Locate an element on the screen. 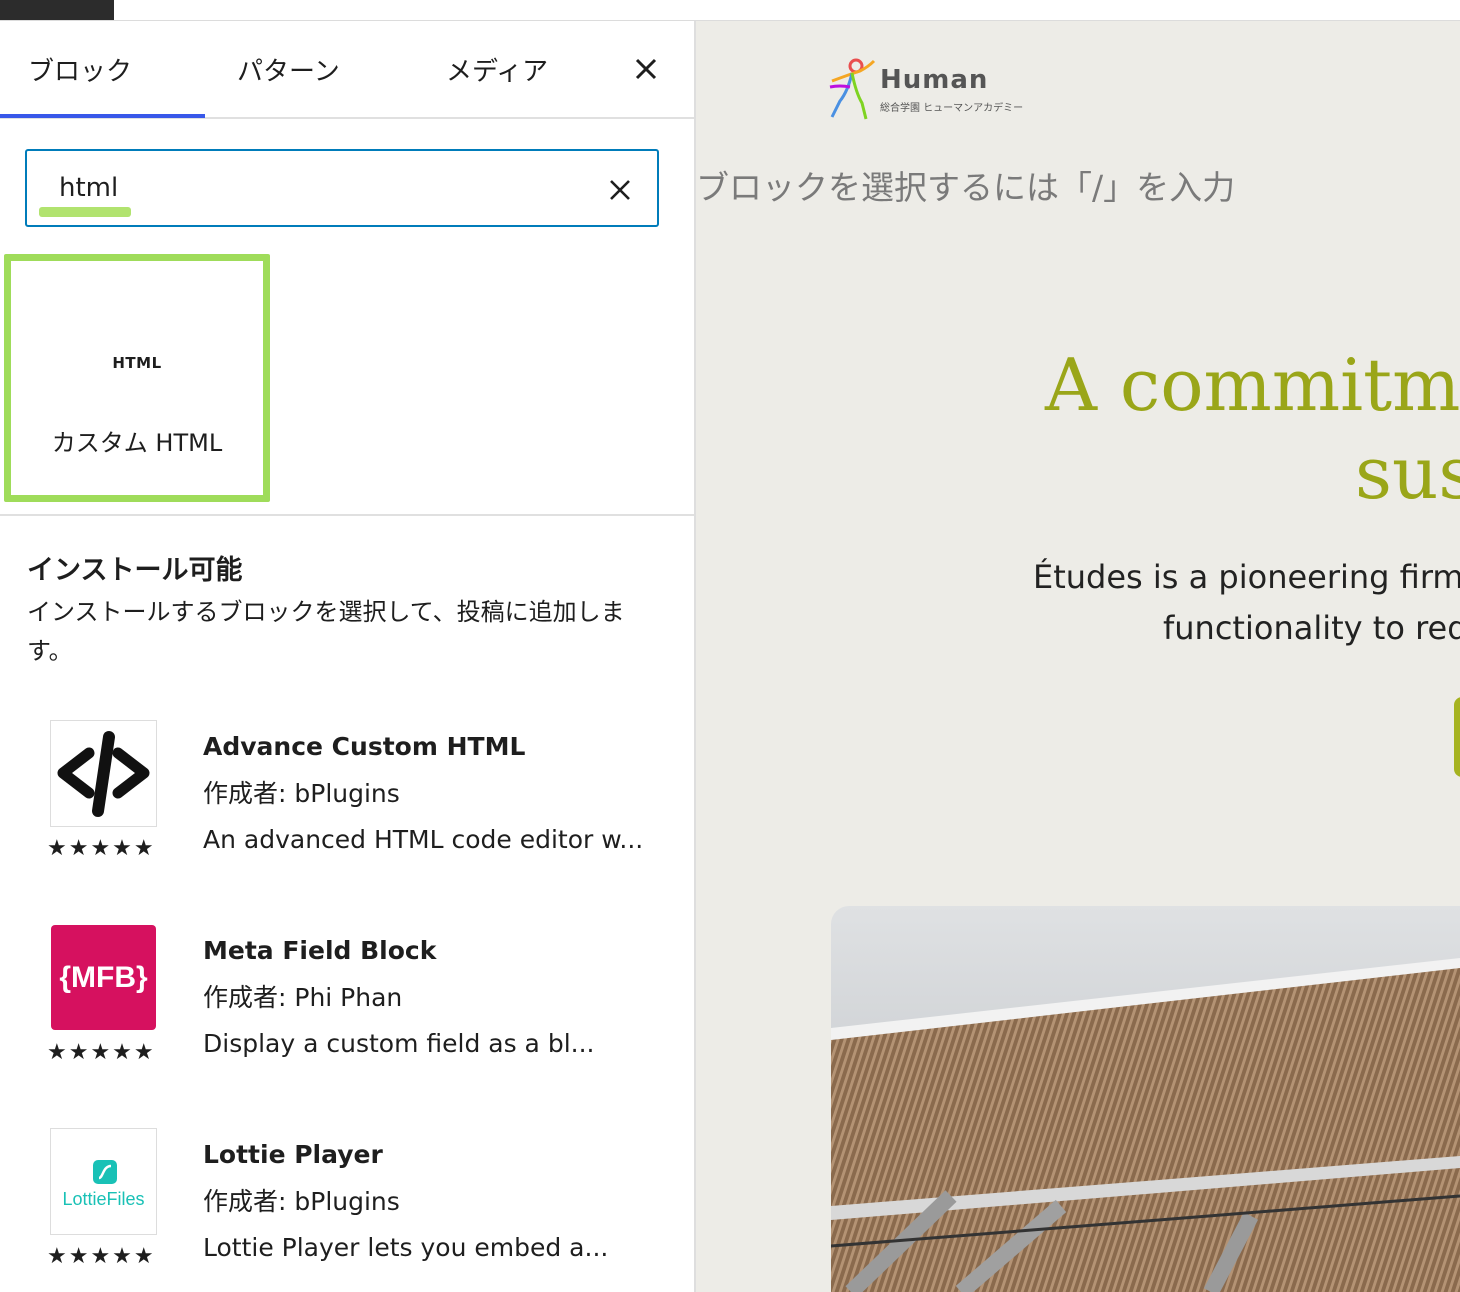 The width and height of the screenshot is (1460, 1292). section-divider is located at coordinates (347, 515).